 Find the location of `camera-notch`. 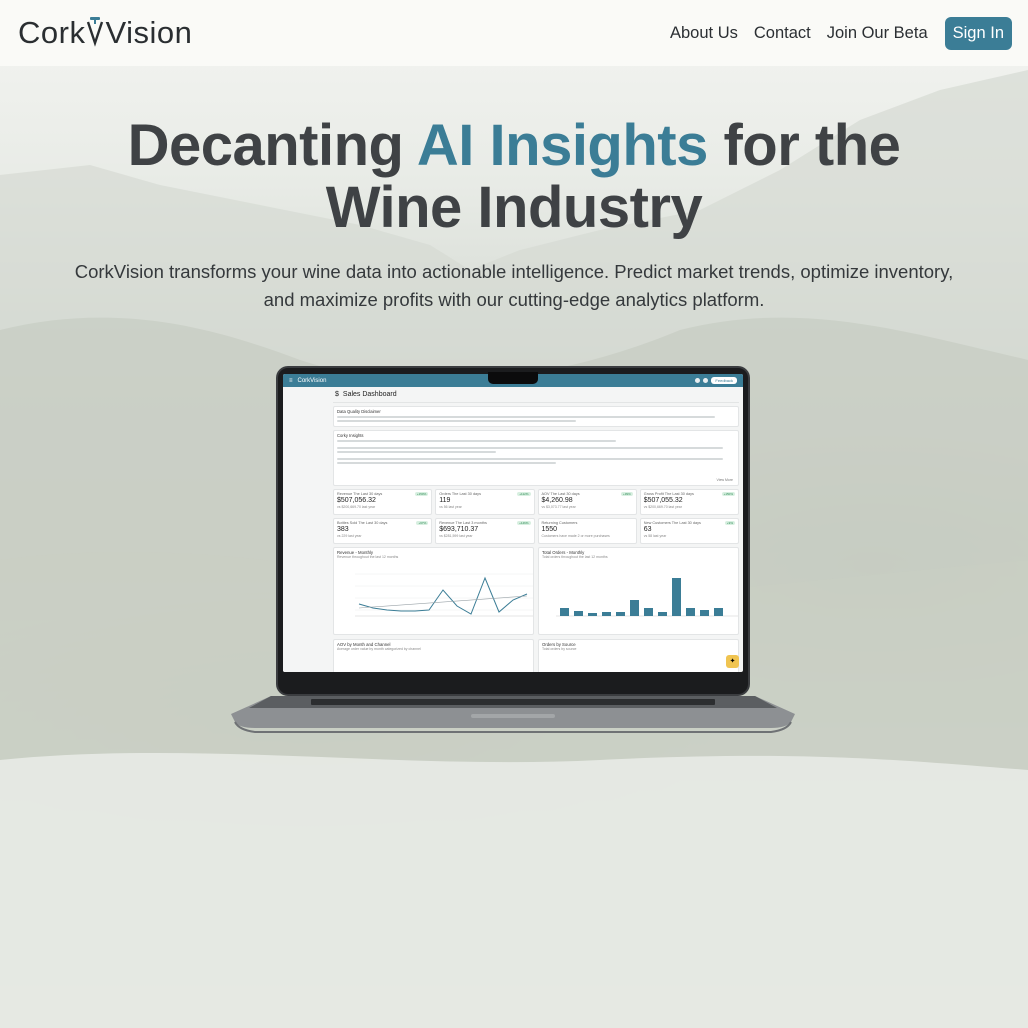

camera-notch is located at coordinates (513, 378).